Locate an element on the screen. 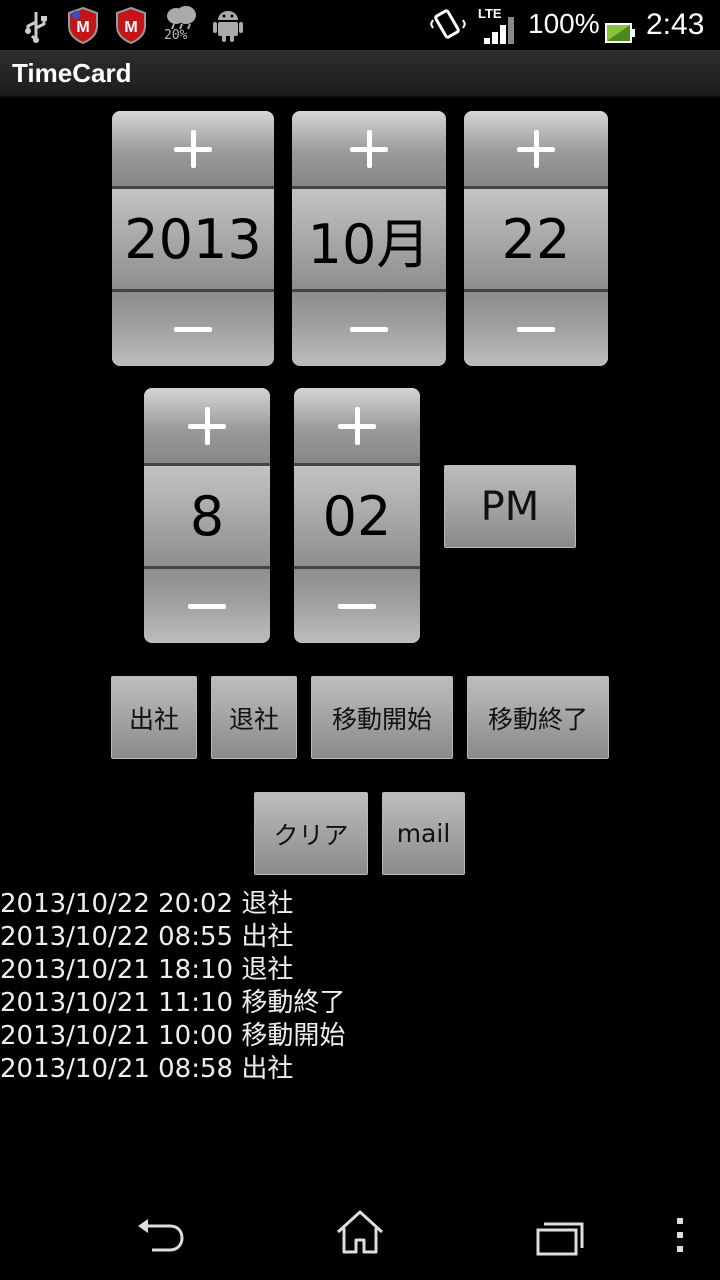 The height and width of the screenshot is (1280, 720). year-picker: 2013 is located at coordinates (193, 238).